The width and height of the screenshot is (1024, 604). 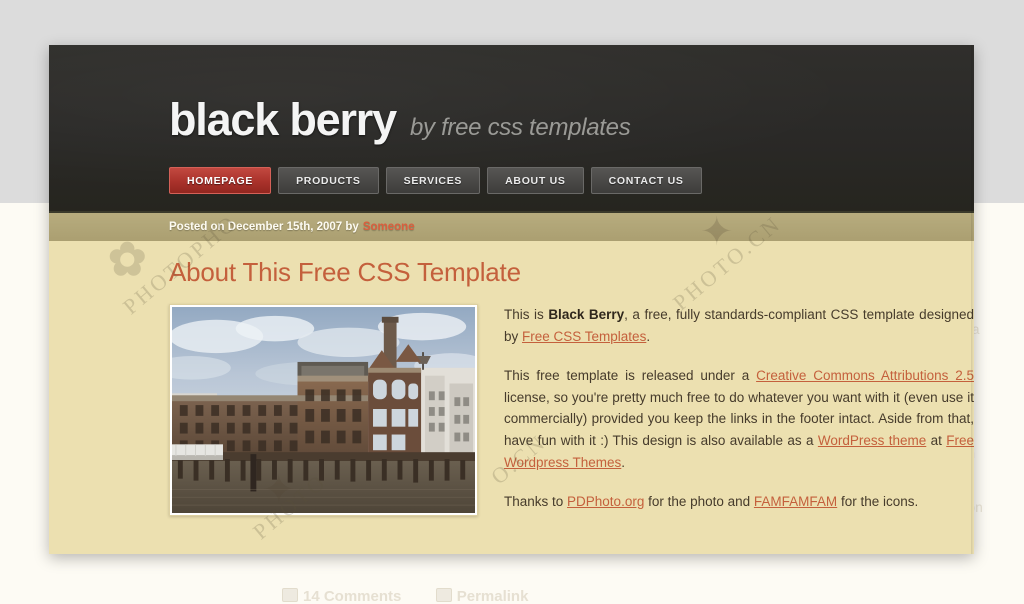 What do you see at coordinates (433, 180) in the screenshot?
I see `nav-item-services: SERVICES` at bounding box center [433, 180].